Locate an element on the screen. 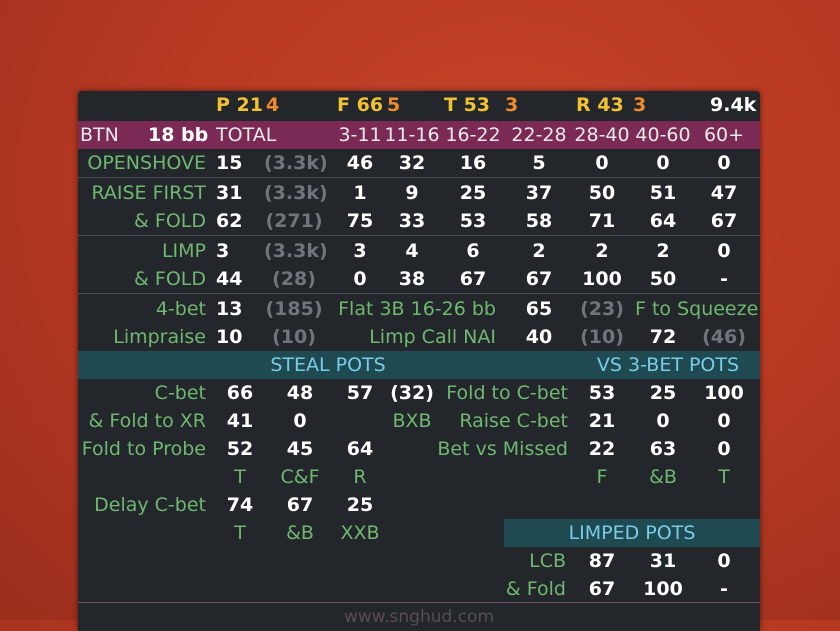 This screenshot has width=840, height=631. stat-cell: 32 is located at coordinates (412, 163).